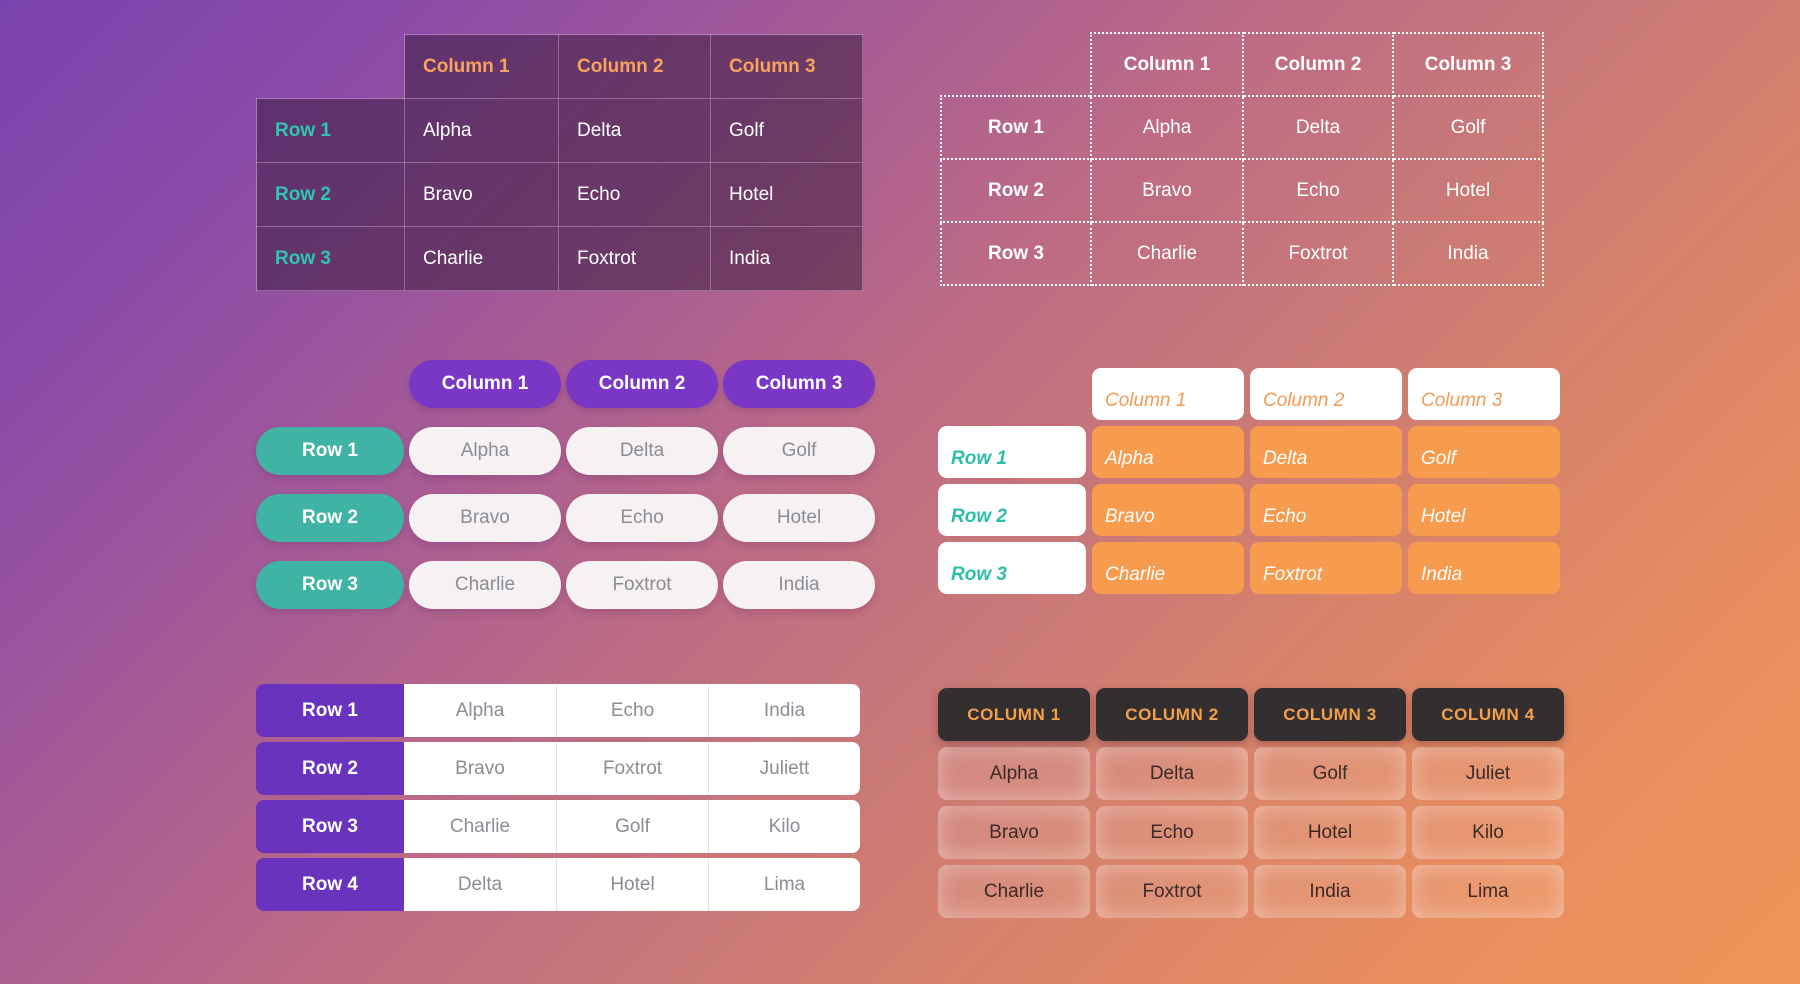 The height and width of the screenshot is (984, 1800). I want to click on table-row: Row 1 Alpha Echo India, so click(558, 710).